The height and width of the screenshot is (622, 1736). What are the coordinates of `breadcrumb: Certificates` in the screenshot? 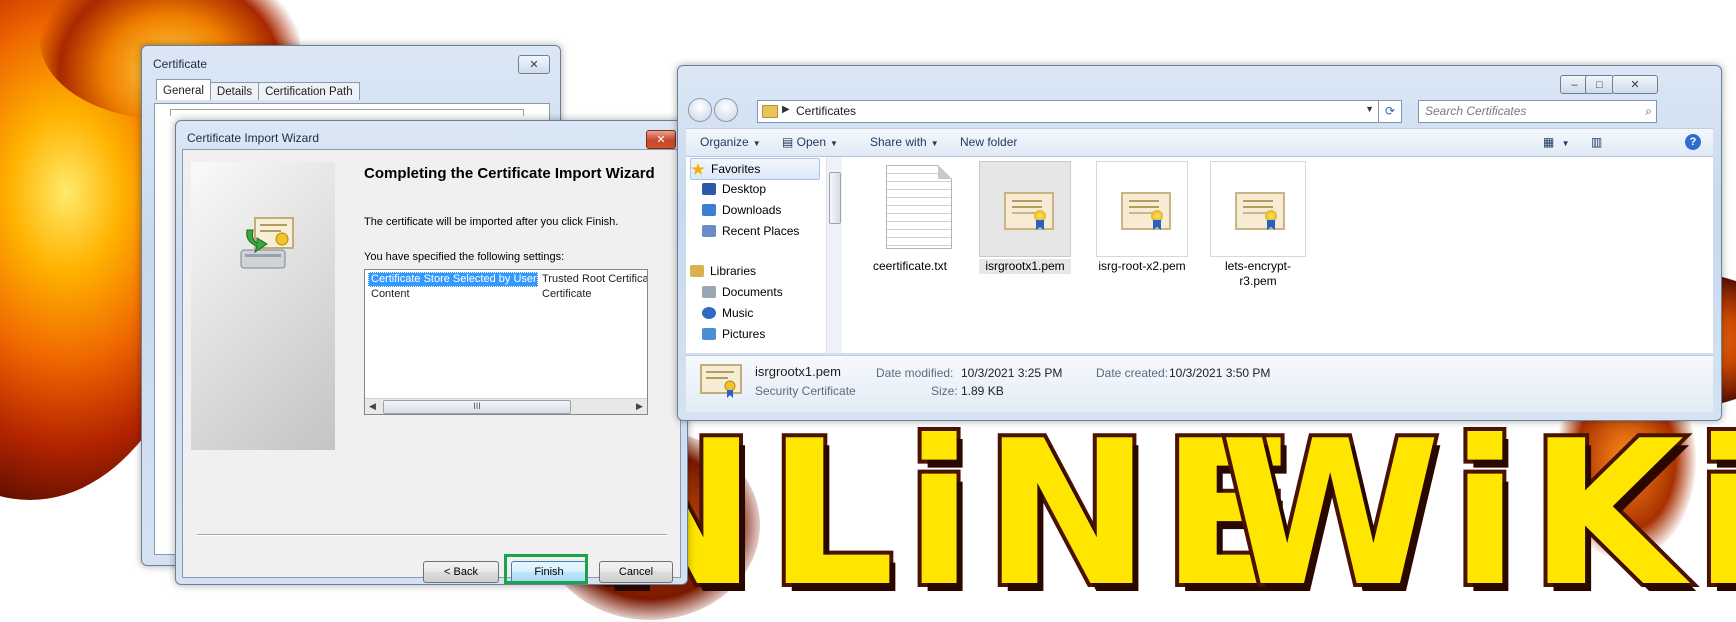 It's located at (826, 111).